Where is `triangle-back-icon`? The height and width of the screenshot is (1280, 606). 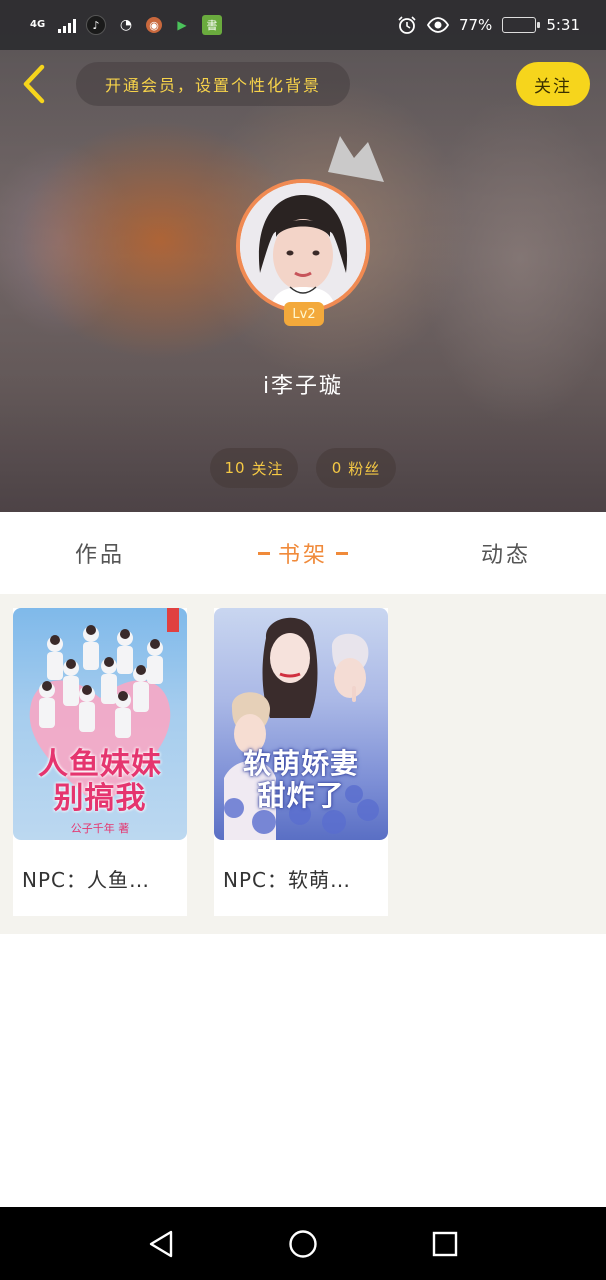
triangle-back-icon is located at coordinates (161, 1243).